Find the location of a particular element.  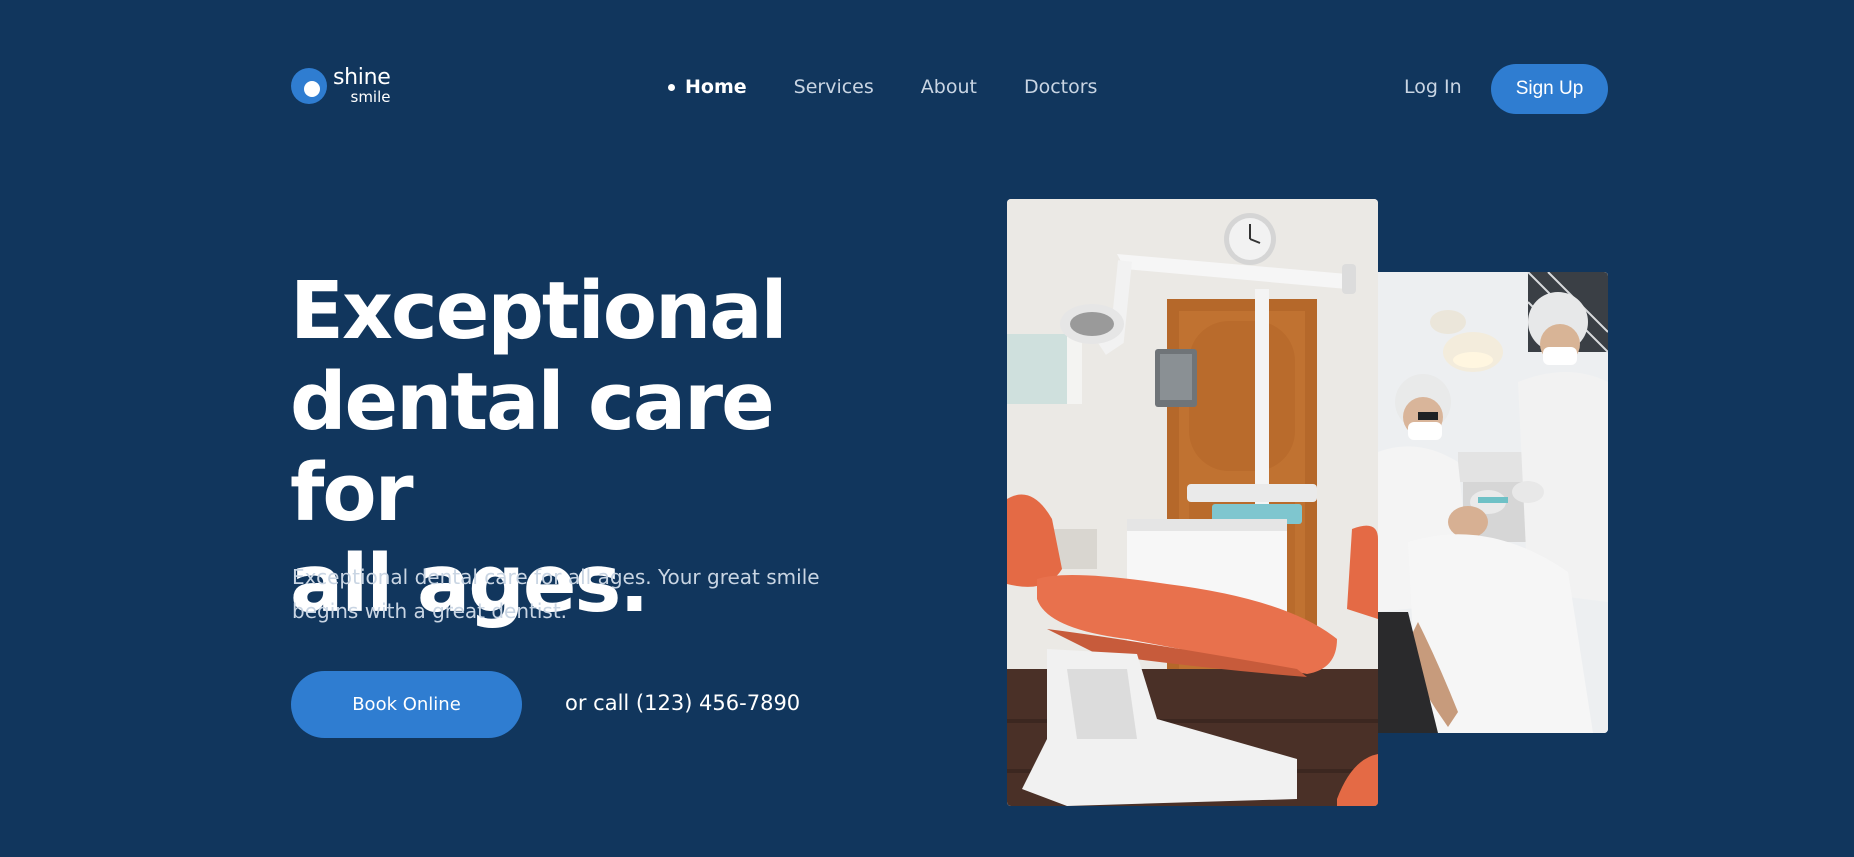

dental-office-image is located at coordinates (1192, 502).